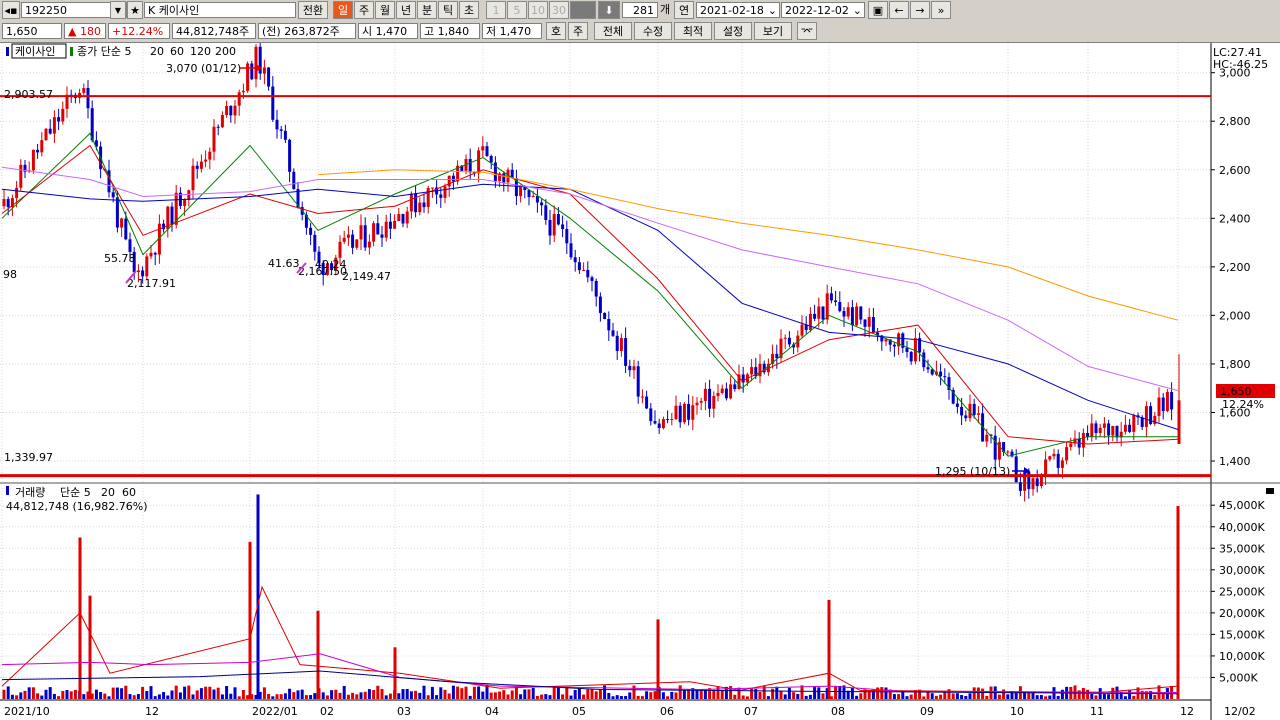 The width and height of the screenshot is (1280, 720). I want to click on x-tick-label: 2021/10, so click(27, 711).